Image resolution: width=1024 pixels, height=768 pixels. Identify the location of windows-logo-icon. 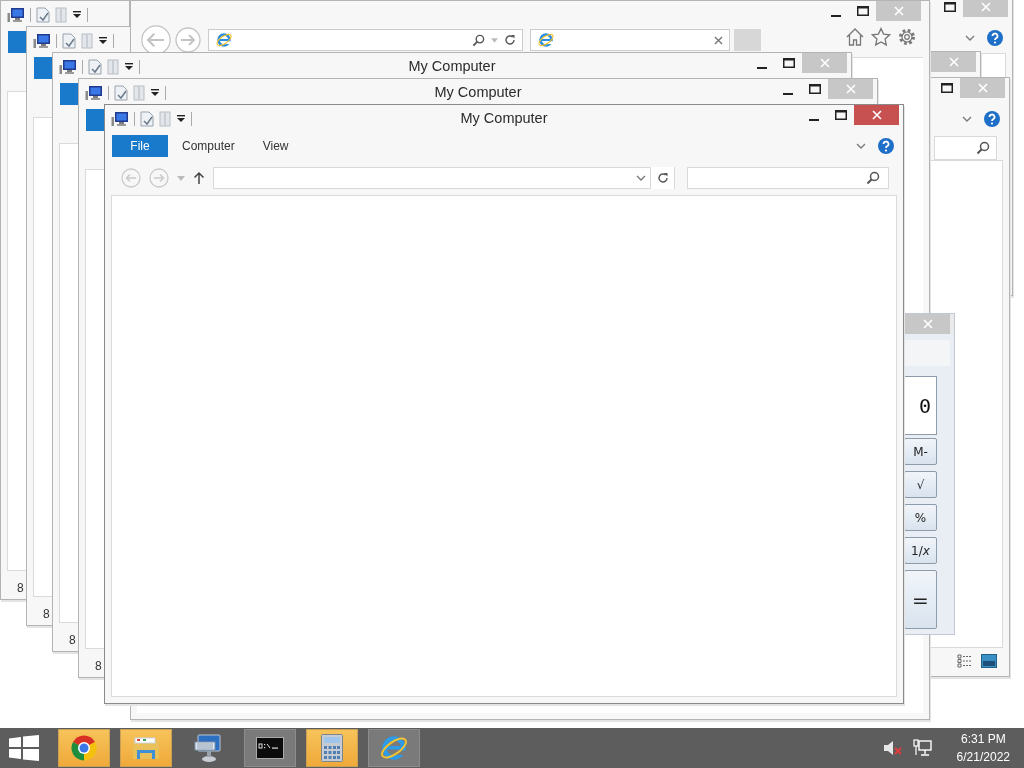
(24, 748).